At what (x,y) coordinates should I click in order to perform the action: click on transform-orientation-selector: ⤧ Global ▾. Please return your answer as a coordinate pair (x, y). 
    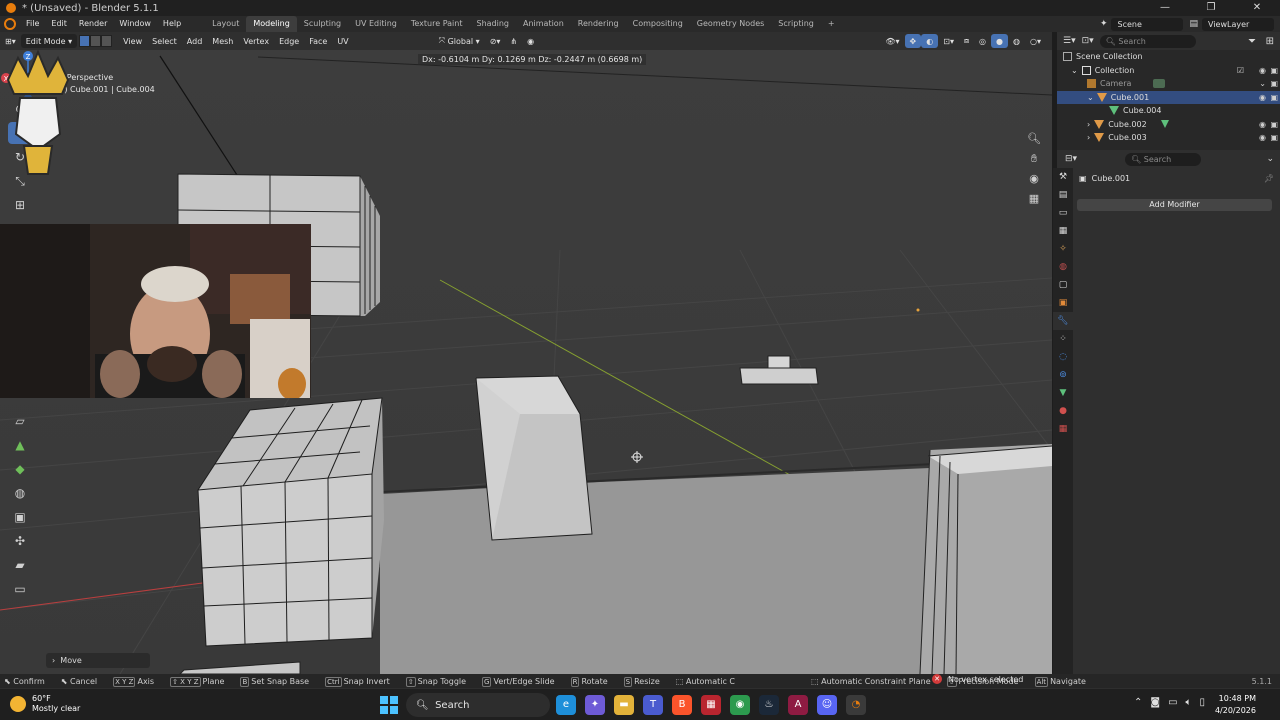
    Looking at the image, I should click on (459, 41).